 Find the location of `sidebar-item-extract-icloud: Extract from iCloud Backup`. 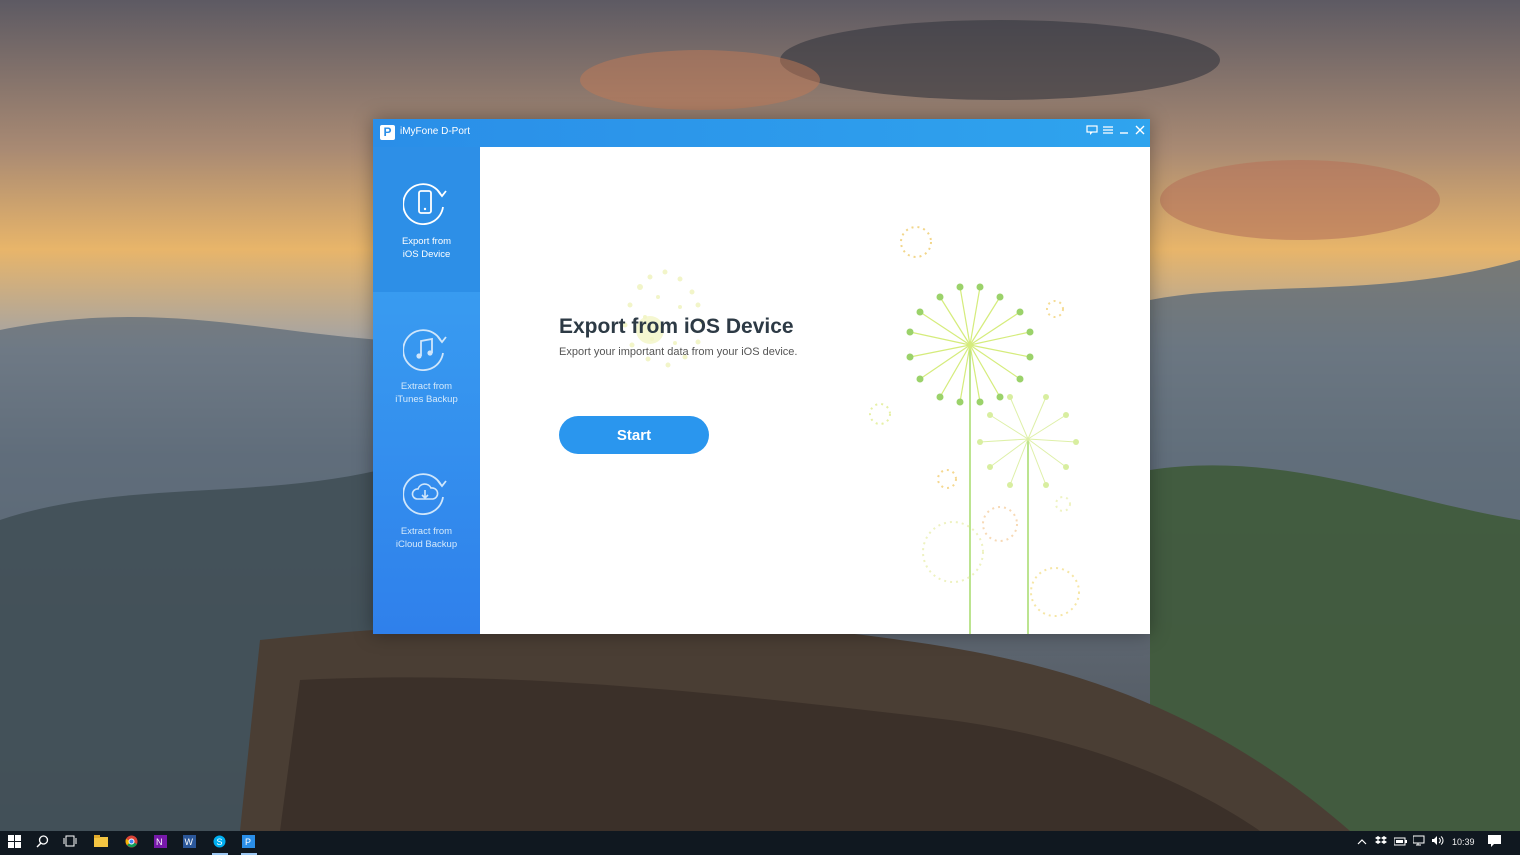

sidebar-item-extract-icloud: Extract from iCloud Backup is located at coordinates (426, 509).